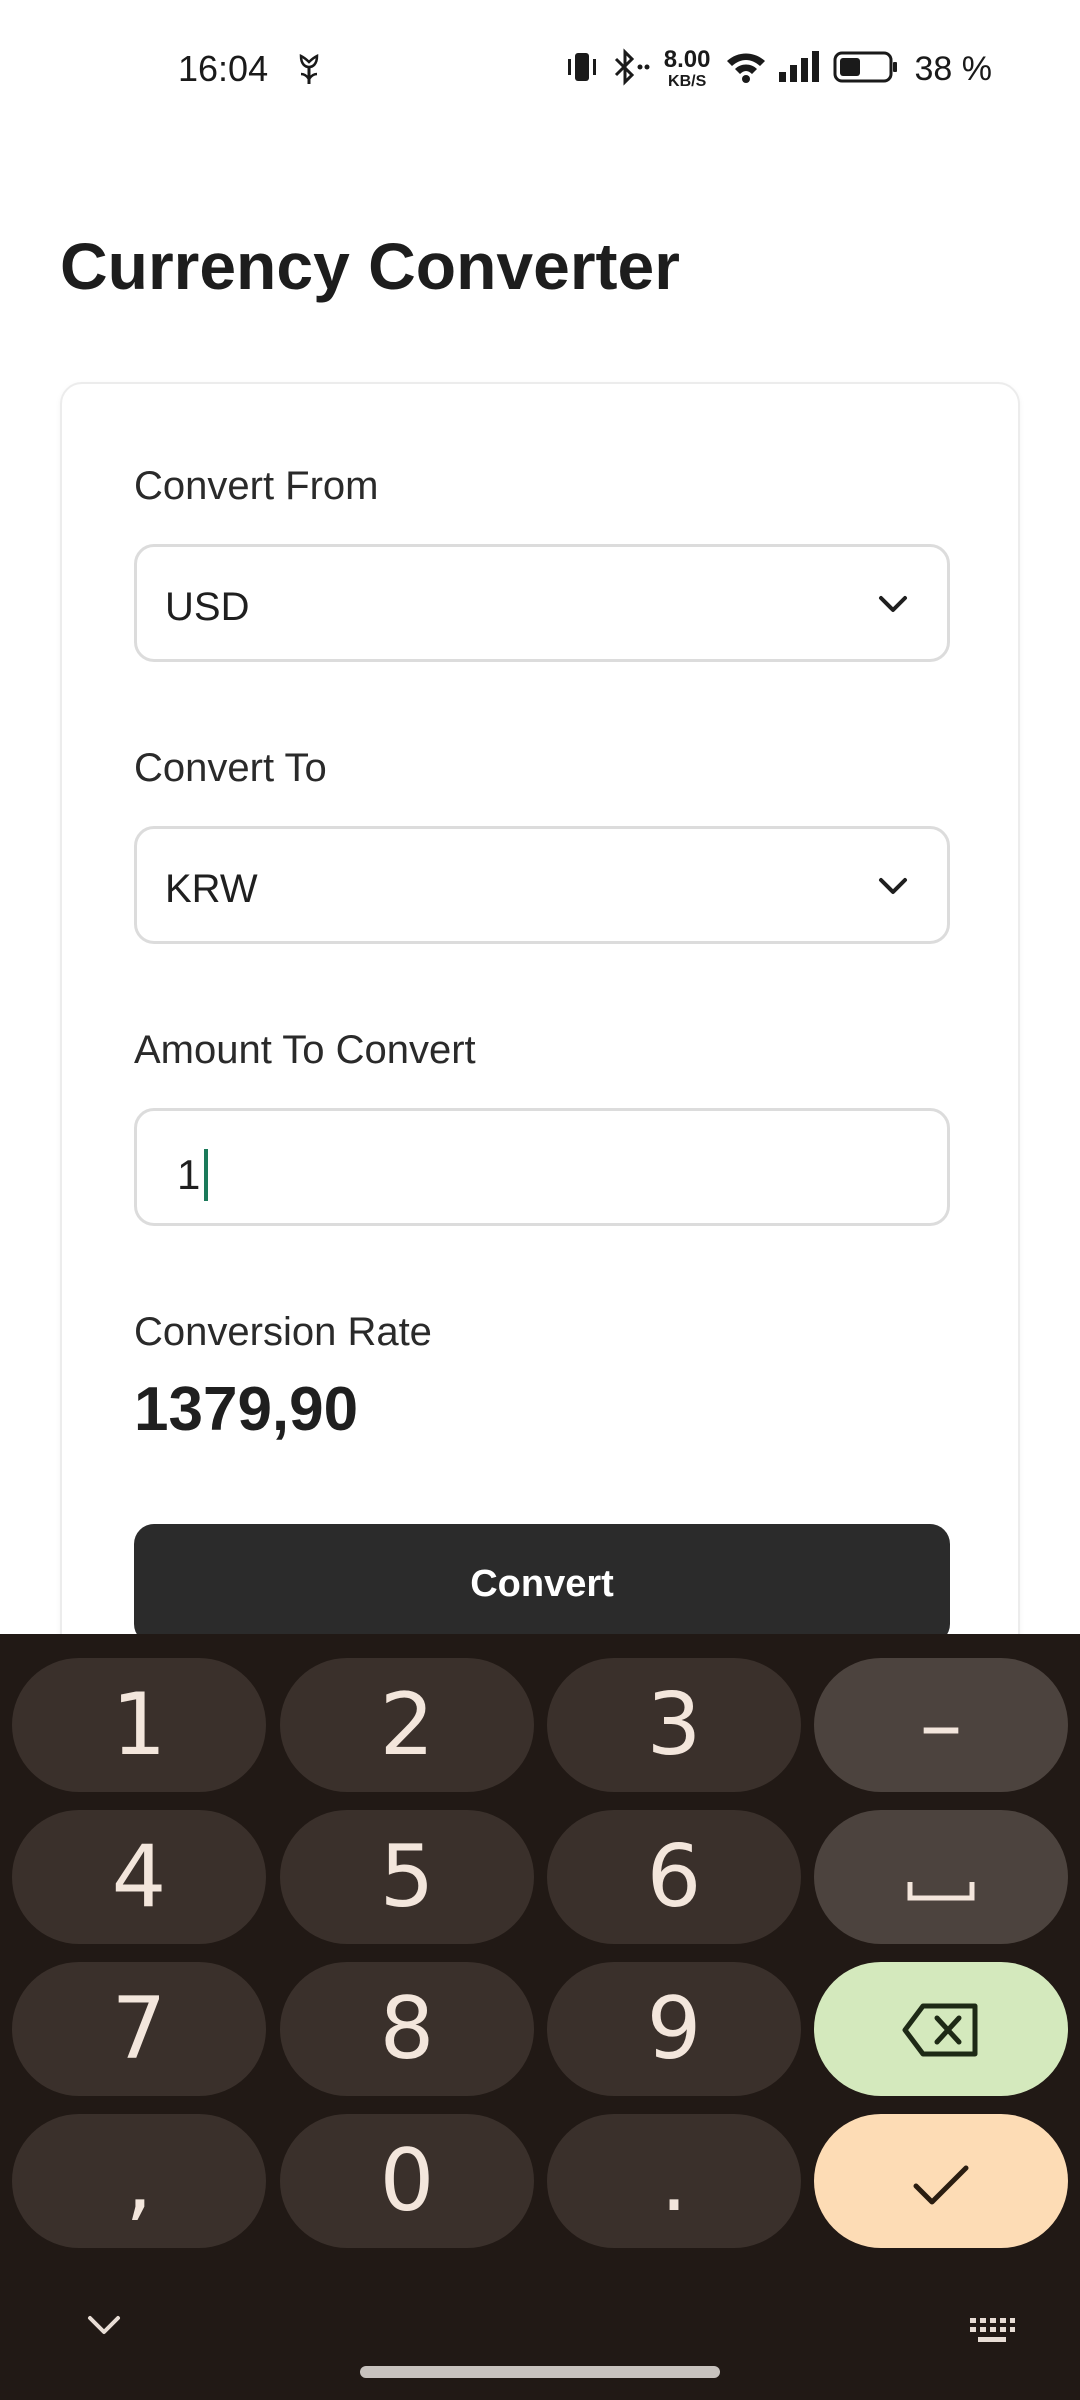 The image size is (1080, 2400). What do you see at coordinates (230, 768) in the screenshot?
I see `convert-to-label: Convert To` at bounding box center [230, 768].